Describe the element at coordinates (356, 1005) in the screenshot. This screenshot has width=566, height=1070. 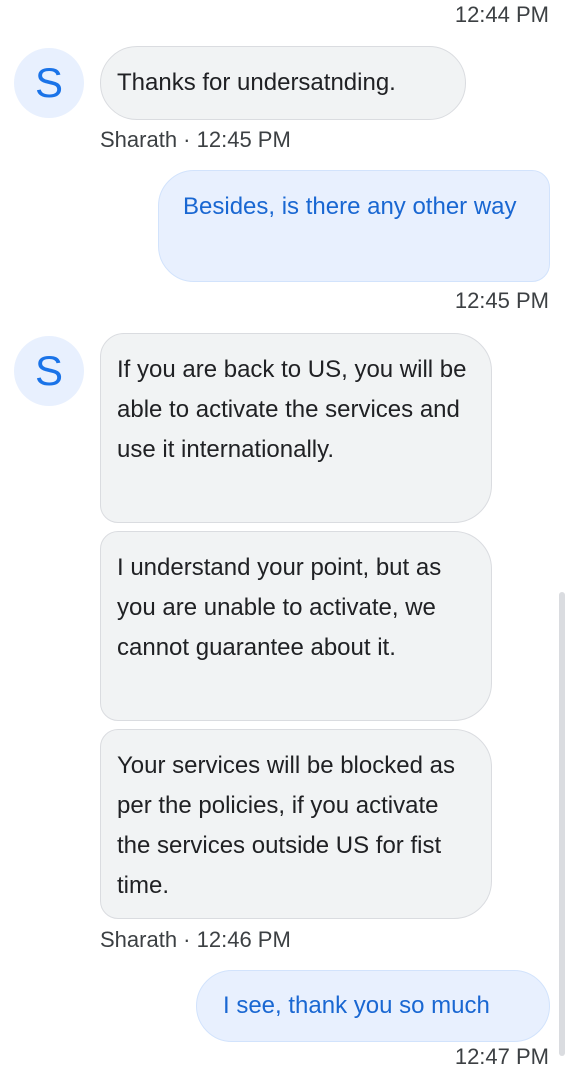
I see `message-text: I see, thank you so much` at that location.